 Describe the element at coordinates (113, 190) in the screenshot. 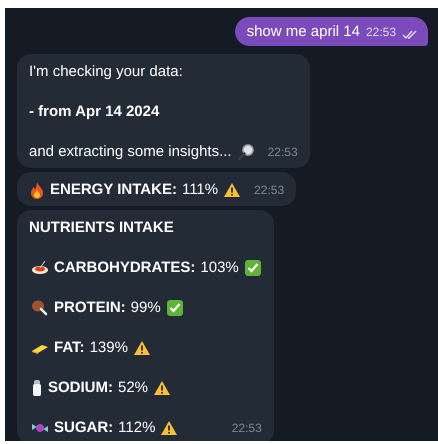

I see `metric-label: ENERGY INTAKE:` at that location.